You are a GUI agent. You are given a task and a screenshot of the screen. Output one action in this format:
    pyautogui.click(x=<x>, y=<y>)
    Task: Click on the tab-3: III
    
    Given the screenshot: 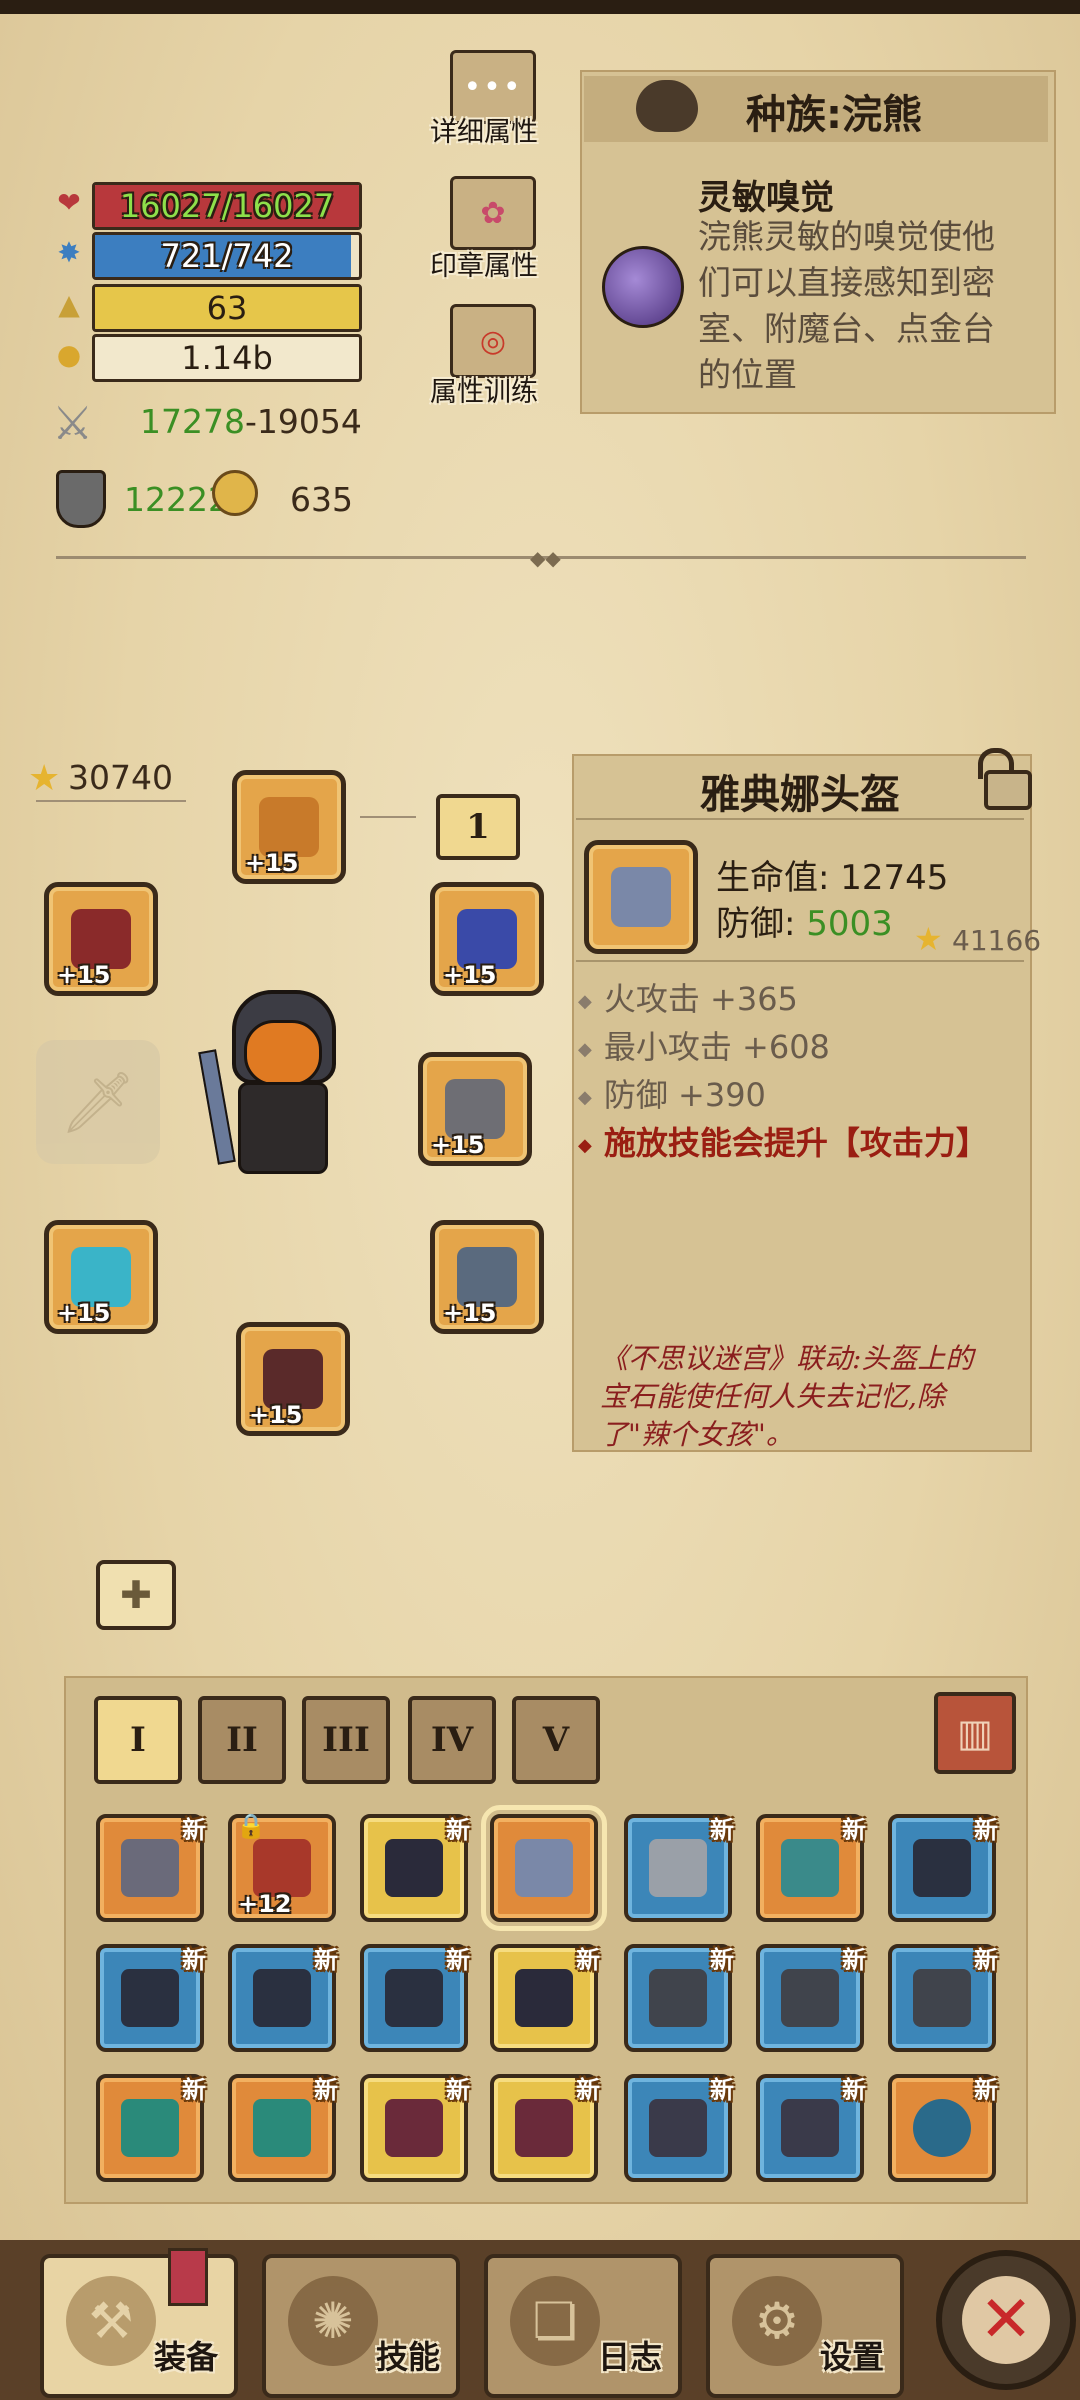 What is the action you would take?
    pyautogui.click(x=346, y=1740)
    